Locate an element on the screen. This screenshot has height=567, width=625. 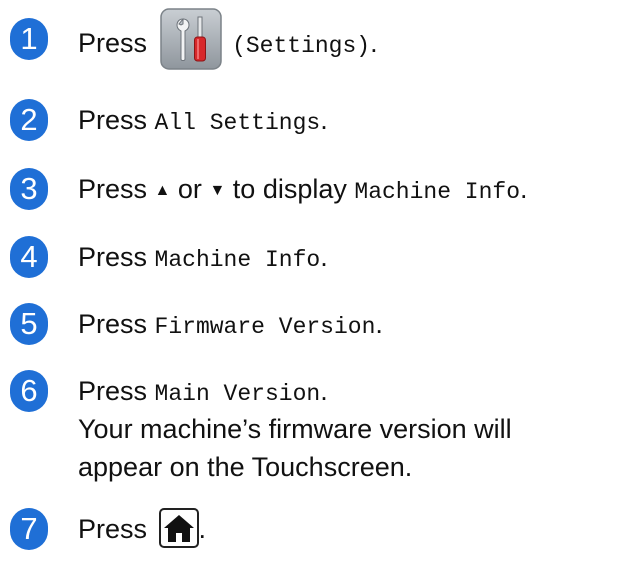
step-text: Press Main Version. is located at coordinates (203, 392).